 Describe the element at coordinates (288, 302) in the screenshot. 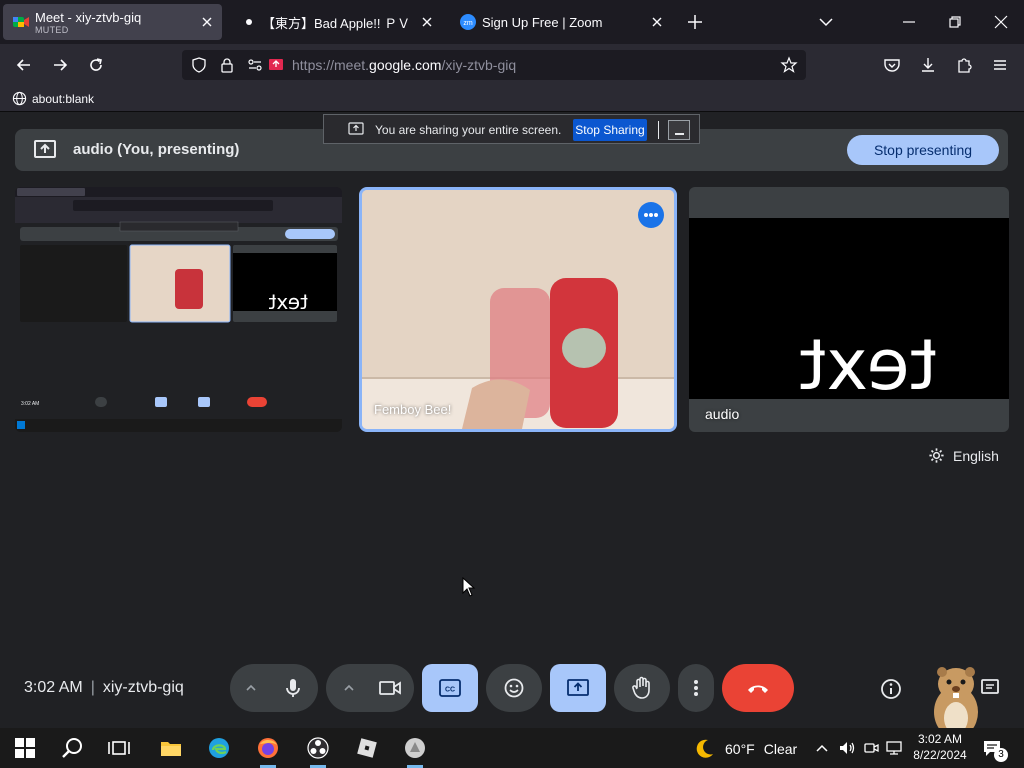

I see `svg-text: text` at that location.